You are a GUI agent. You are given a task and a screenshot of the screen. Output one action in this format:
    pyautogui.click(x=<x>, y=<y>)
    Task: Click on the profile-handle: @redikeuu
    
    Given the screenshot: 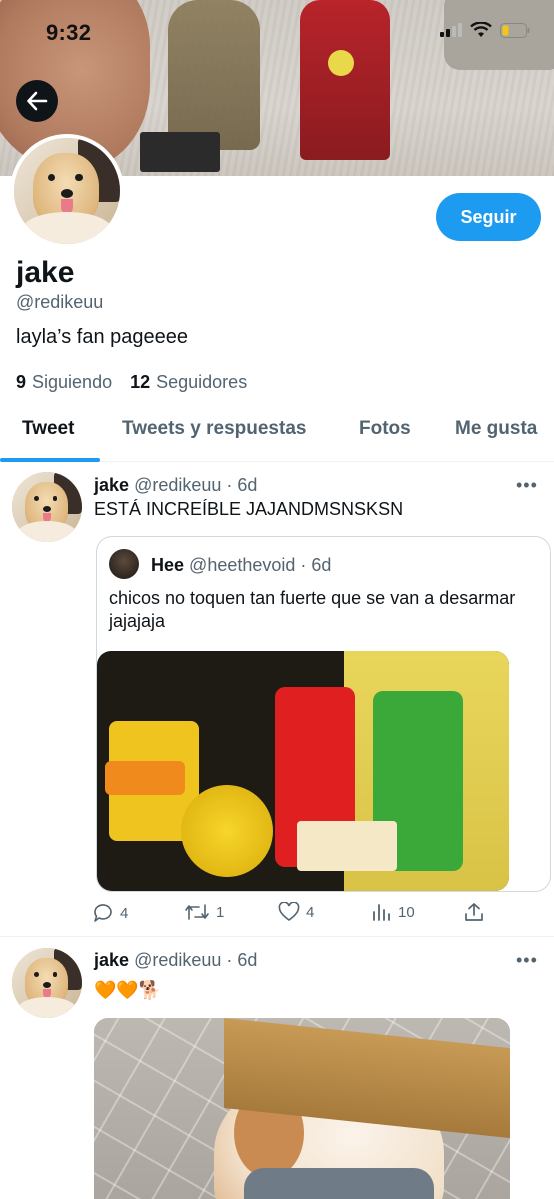 What is the action you would take?
    pyautogui.click(x=60, y=302)
    